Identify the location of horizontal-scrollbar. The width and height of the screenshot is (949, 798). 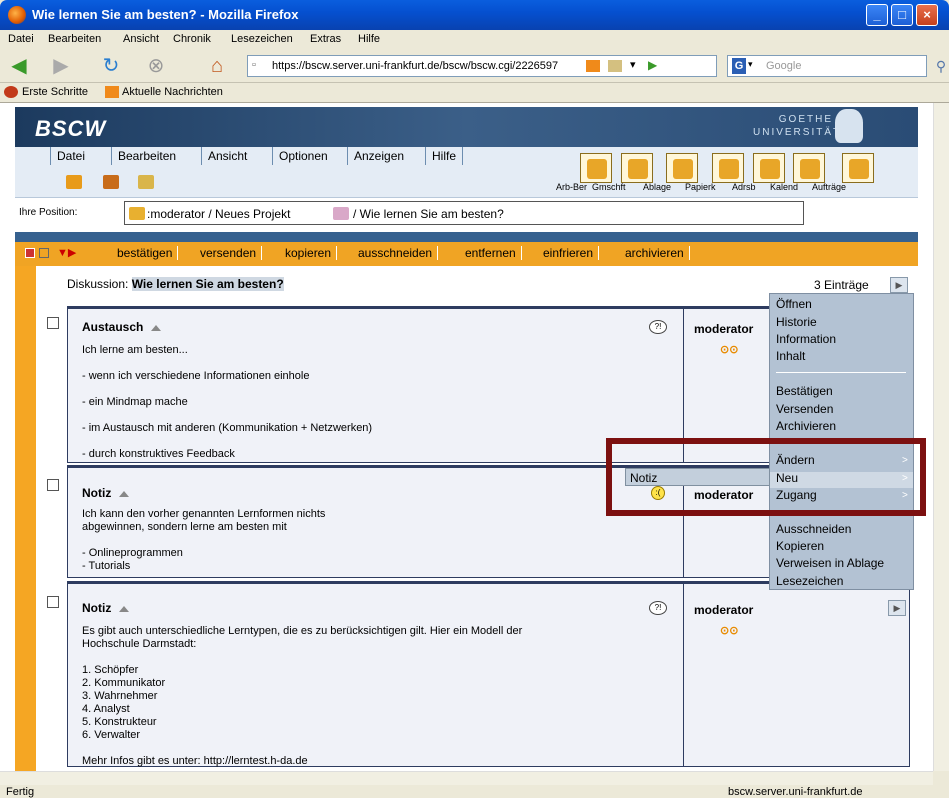
(466, 778).